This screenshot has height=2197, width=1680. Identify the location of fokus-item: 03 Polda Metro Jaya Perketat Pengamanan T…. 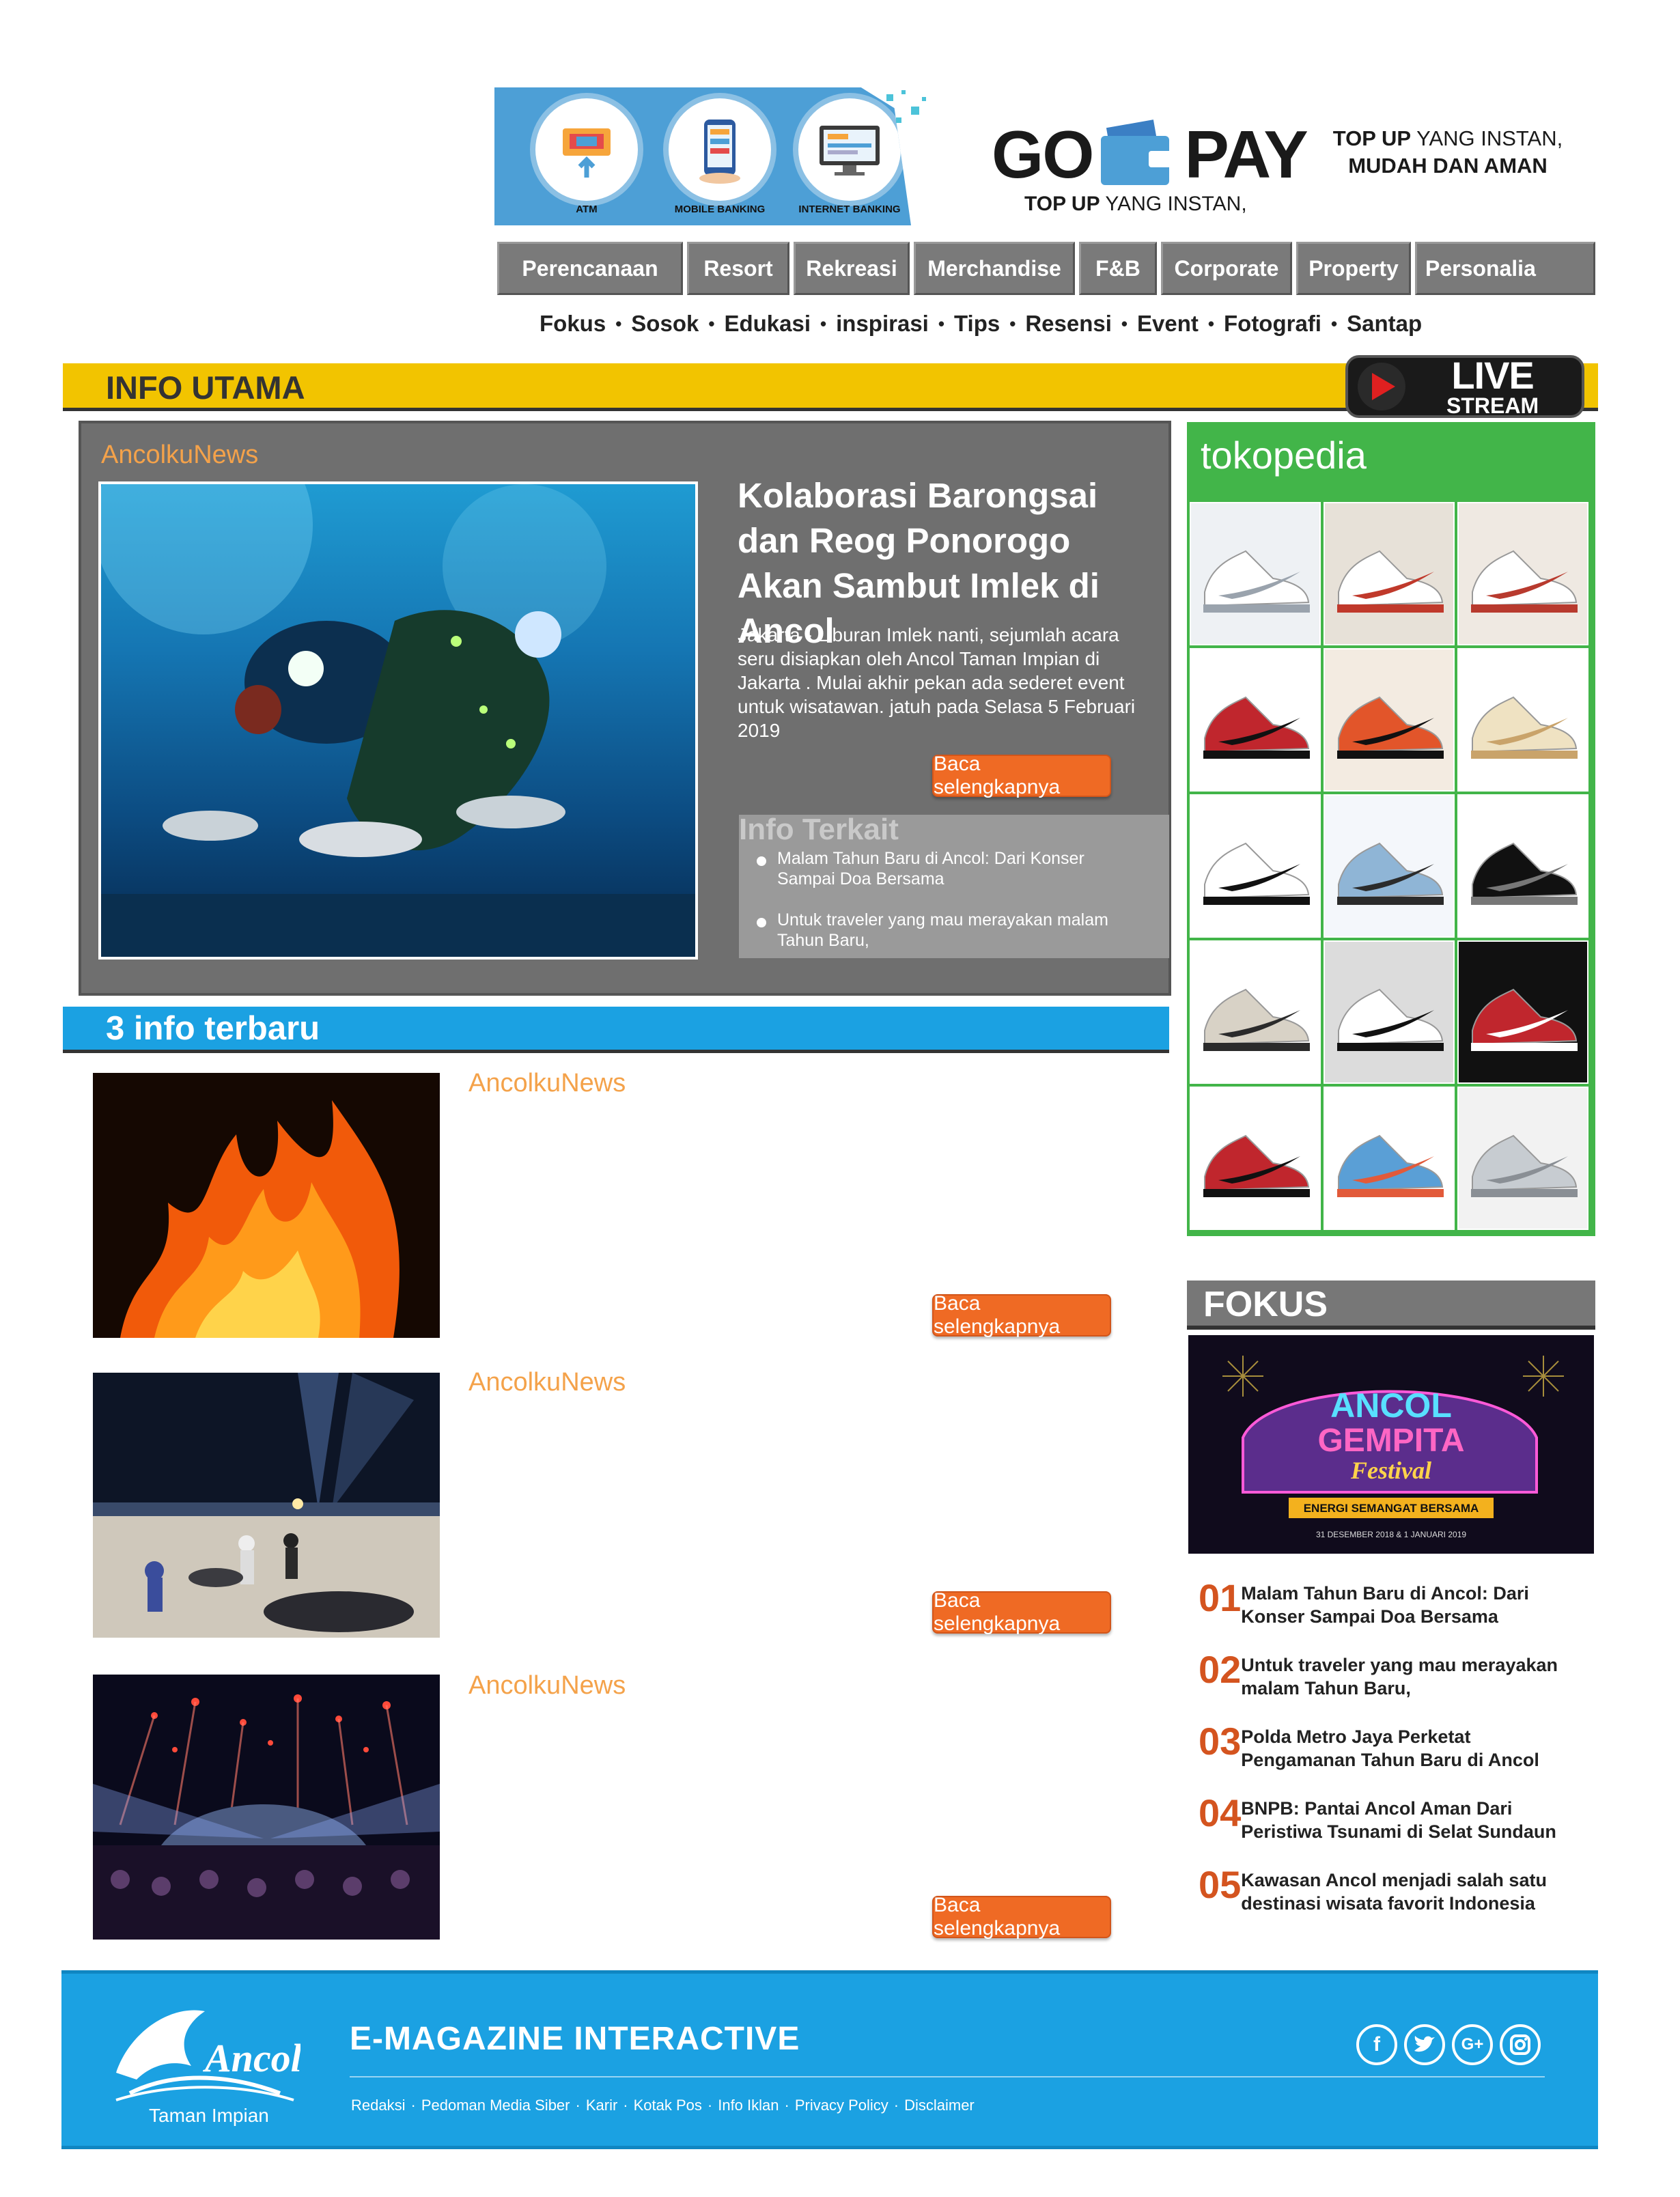
(1390, 1747).